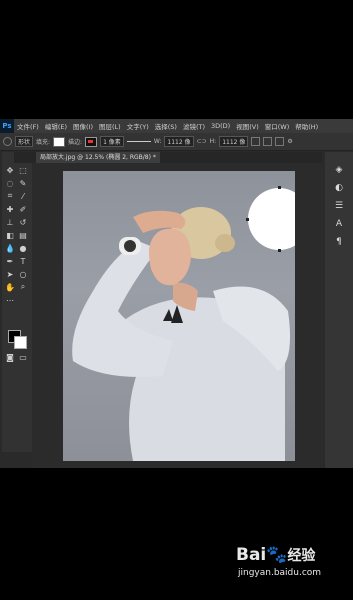  What do you see at coordinates (202, 141) in the screenshot?
I see `link-icon: ⊂⊃` at bounding box center [202, 141].